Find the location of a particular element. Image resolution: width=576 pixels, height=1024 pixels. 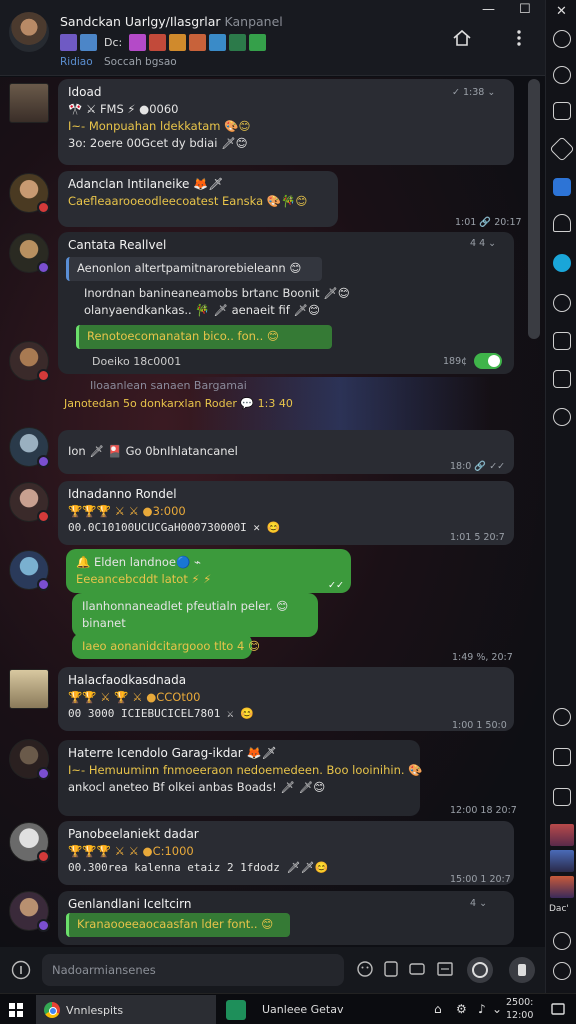

sidebar-label: Dac' is located at coordinates (559, 909).